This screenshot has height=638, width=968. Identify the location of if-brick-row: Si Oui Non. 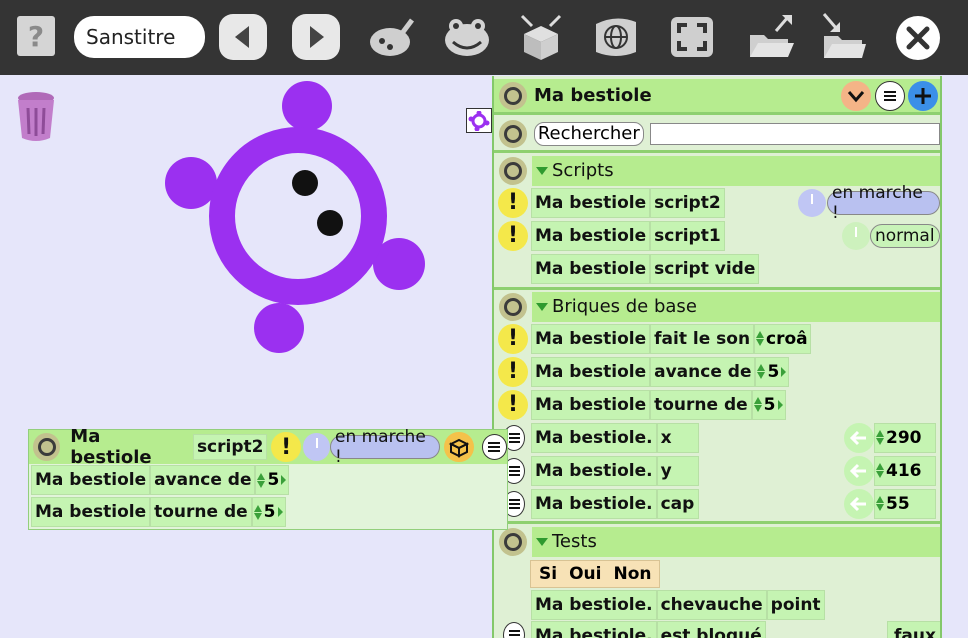
(717, 573).